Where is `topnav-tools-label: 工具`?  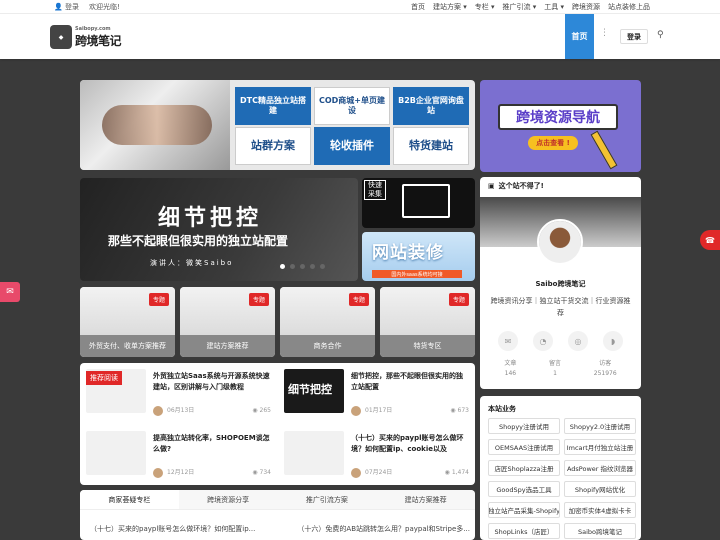 topnav-tools-label: 工具 is located at coordinates (551, 7).